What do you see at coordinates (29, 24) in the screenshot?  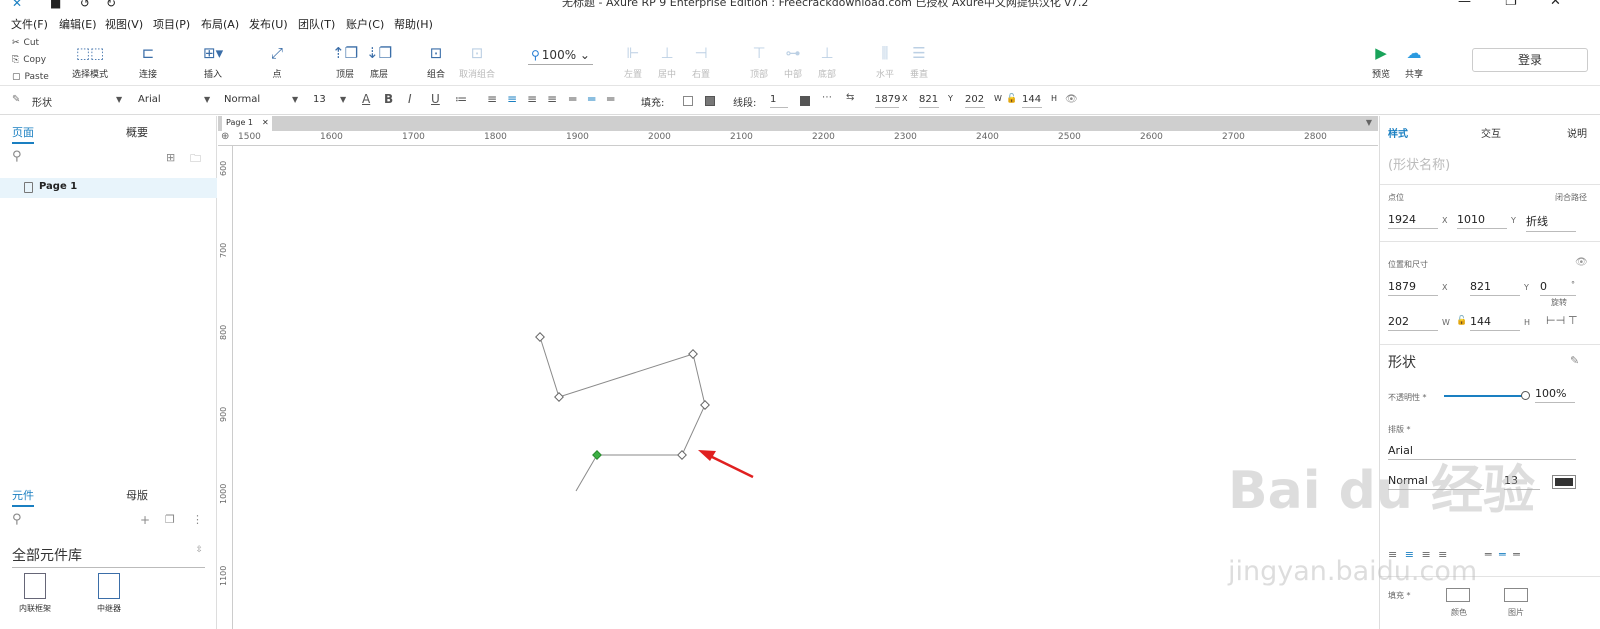 I see `menu-file: 文件(F)` at bounding box center [29, 24].